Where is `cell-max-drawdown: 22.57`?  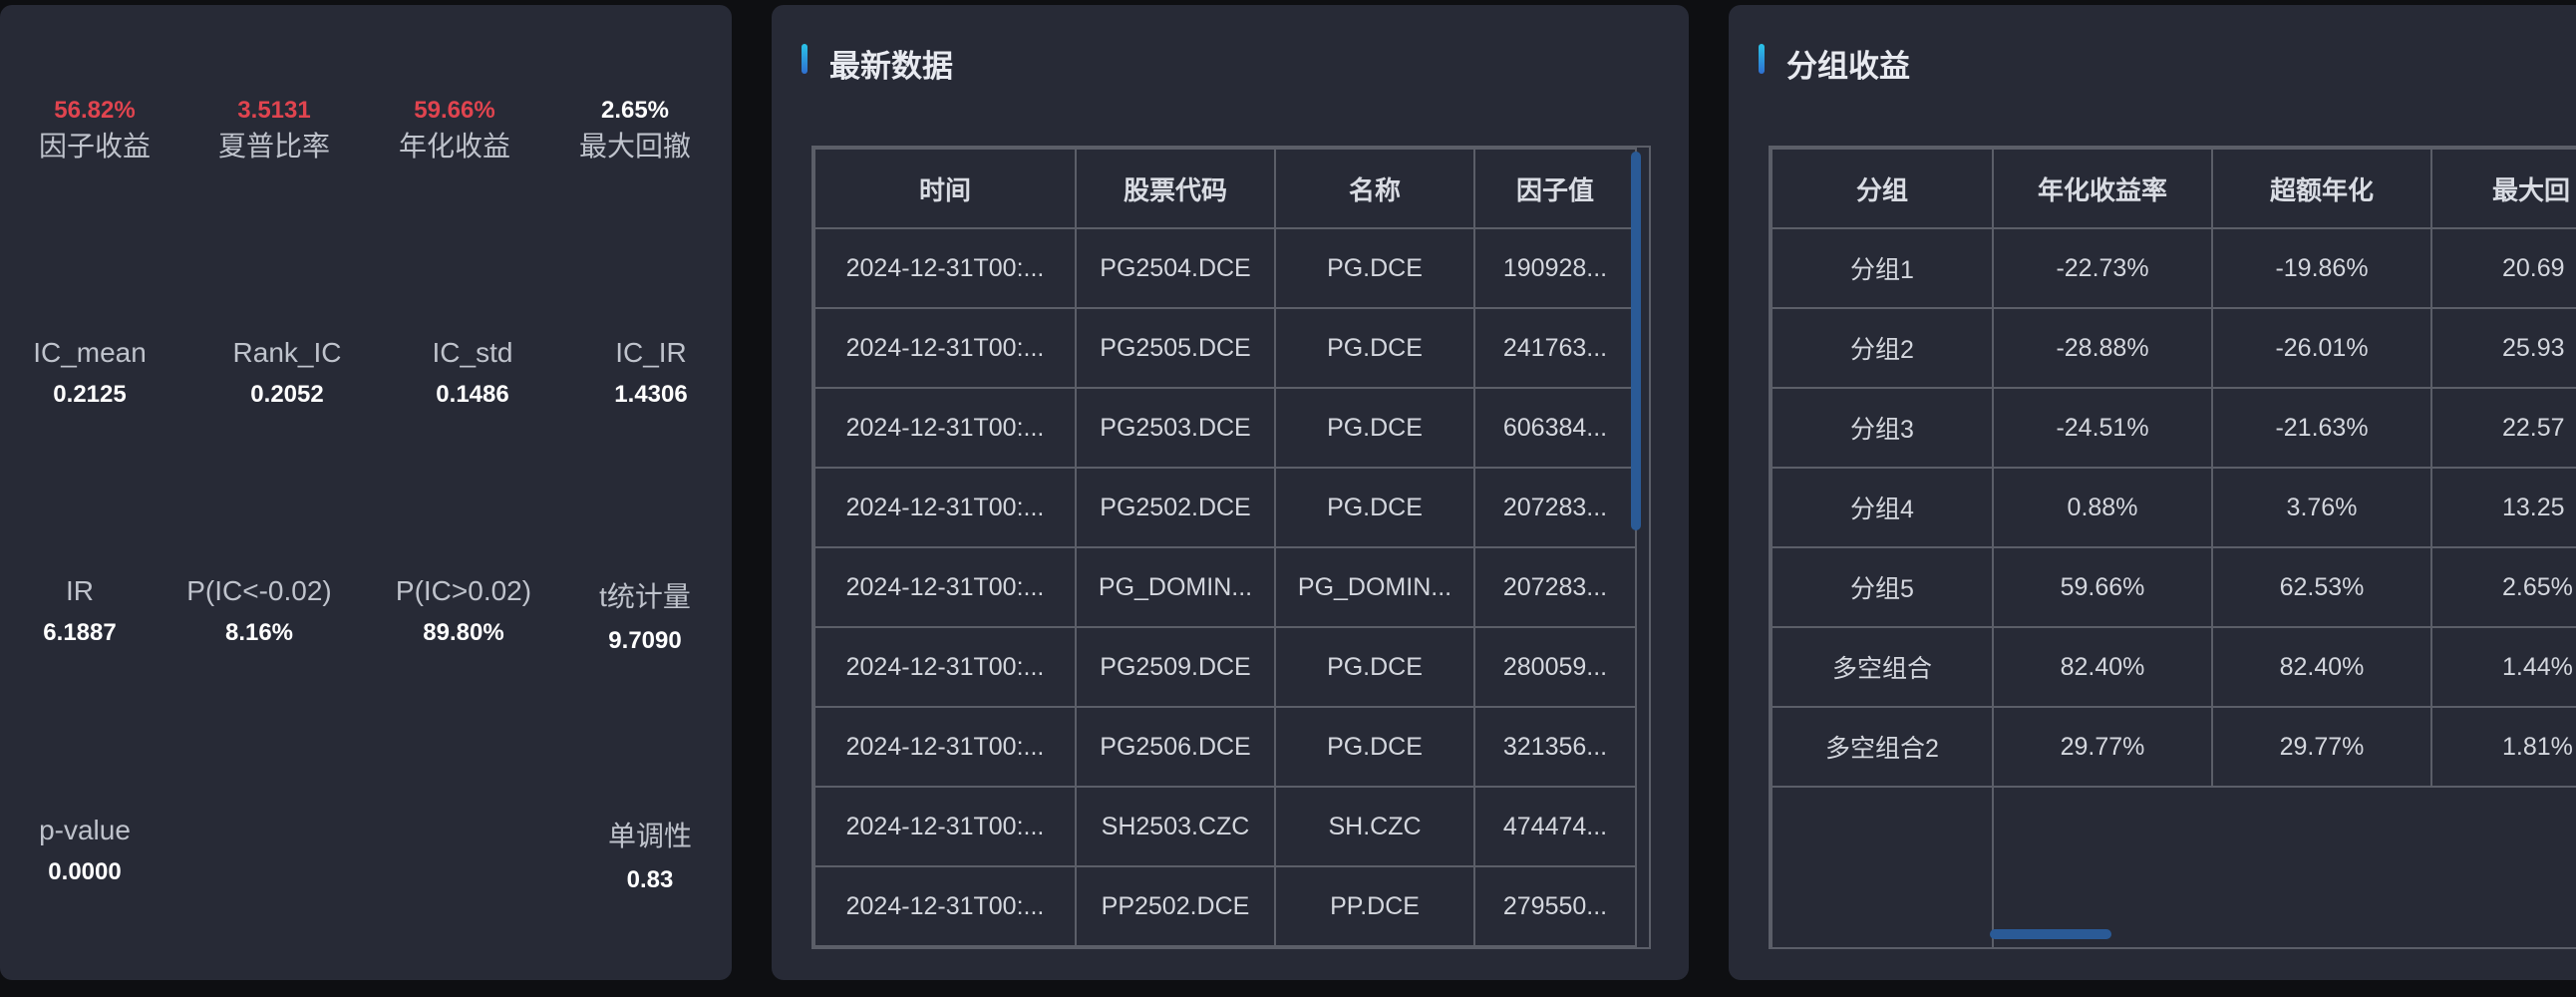 cell-max-drawdown: 22.57 is located at coordinates (2503, 428).